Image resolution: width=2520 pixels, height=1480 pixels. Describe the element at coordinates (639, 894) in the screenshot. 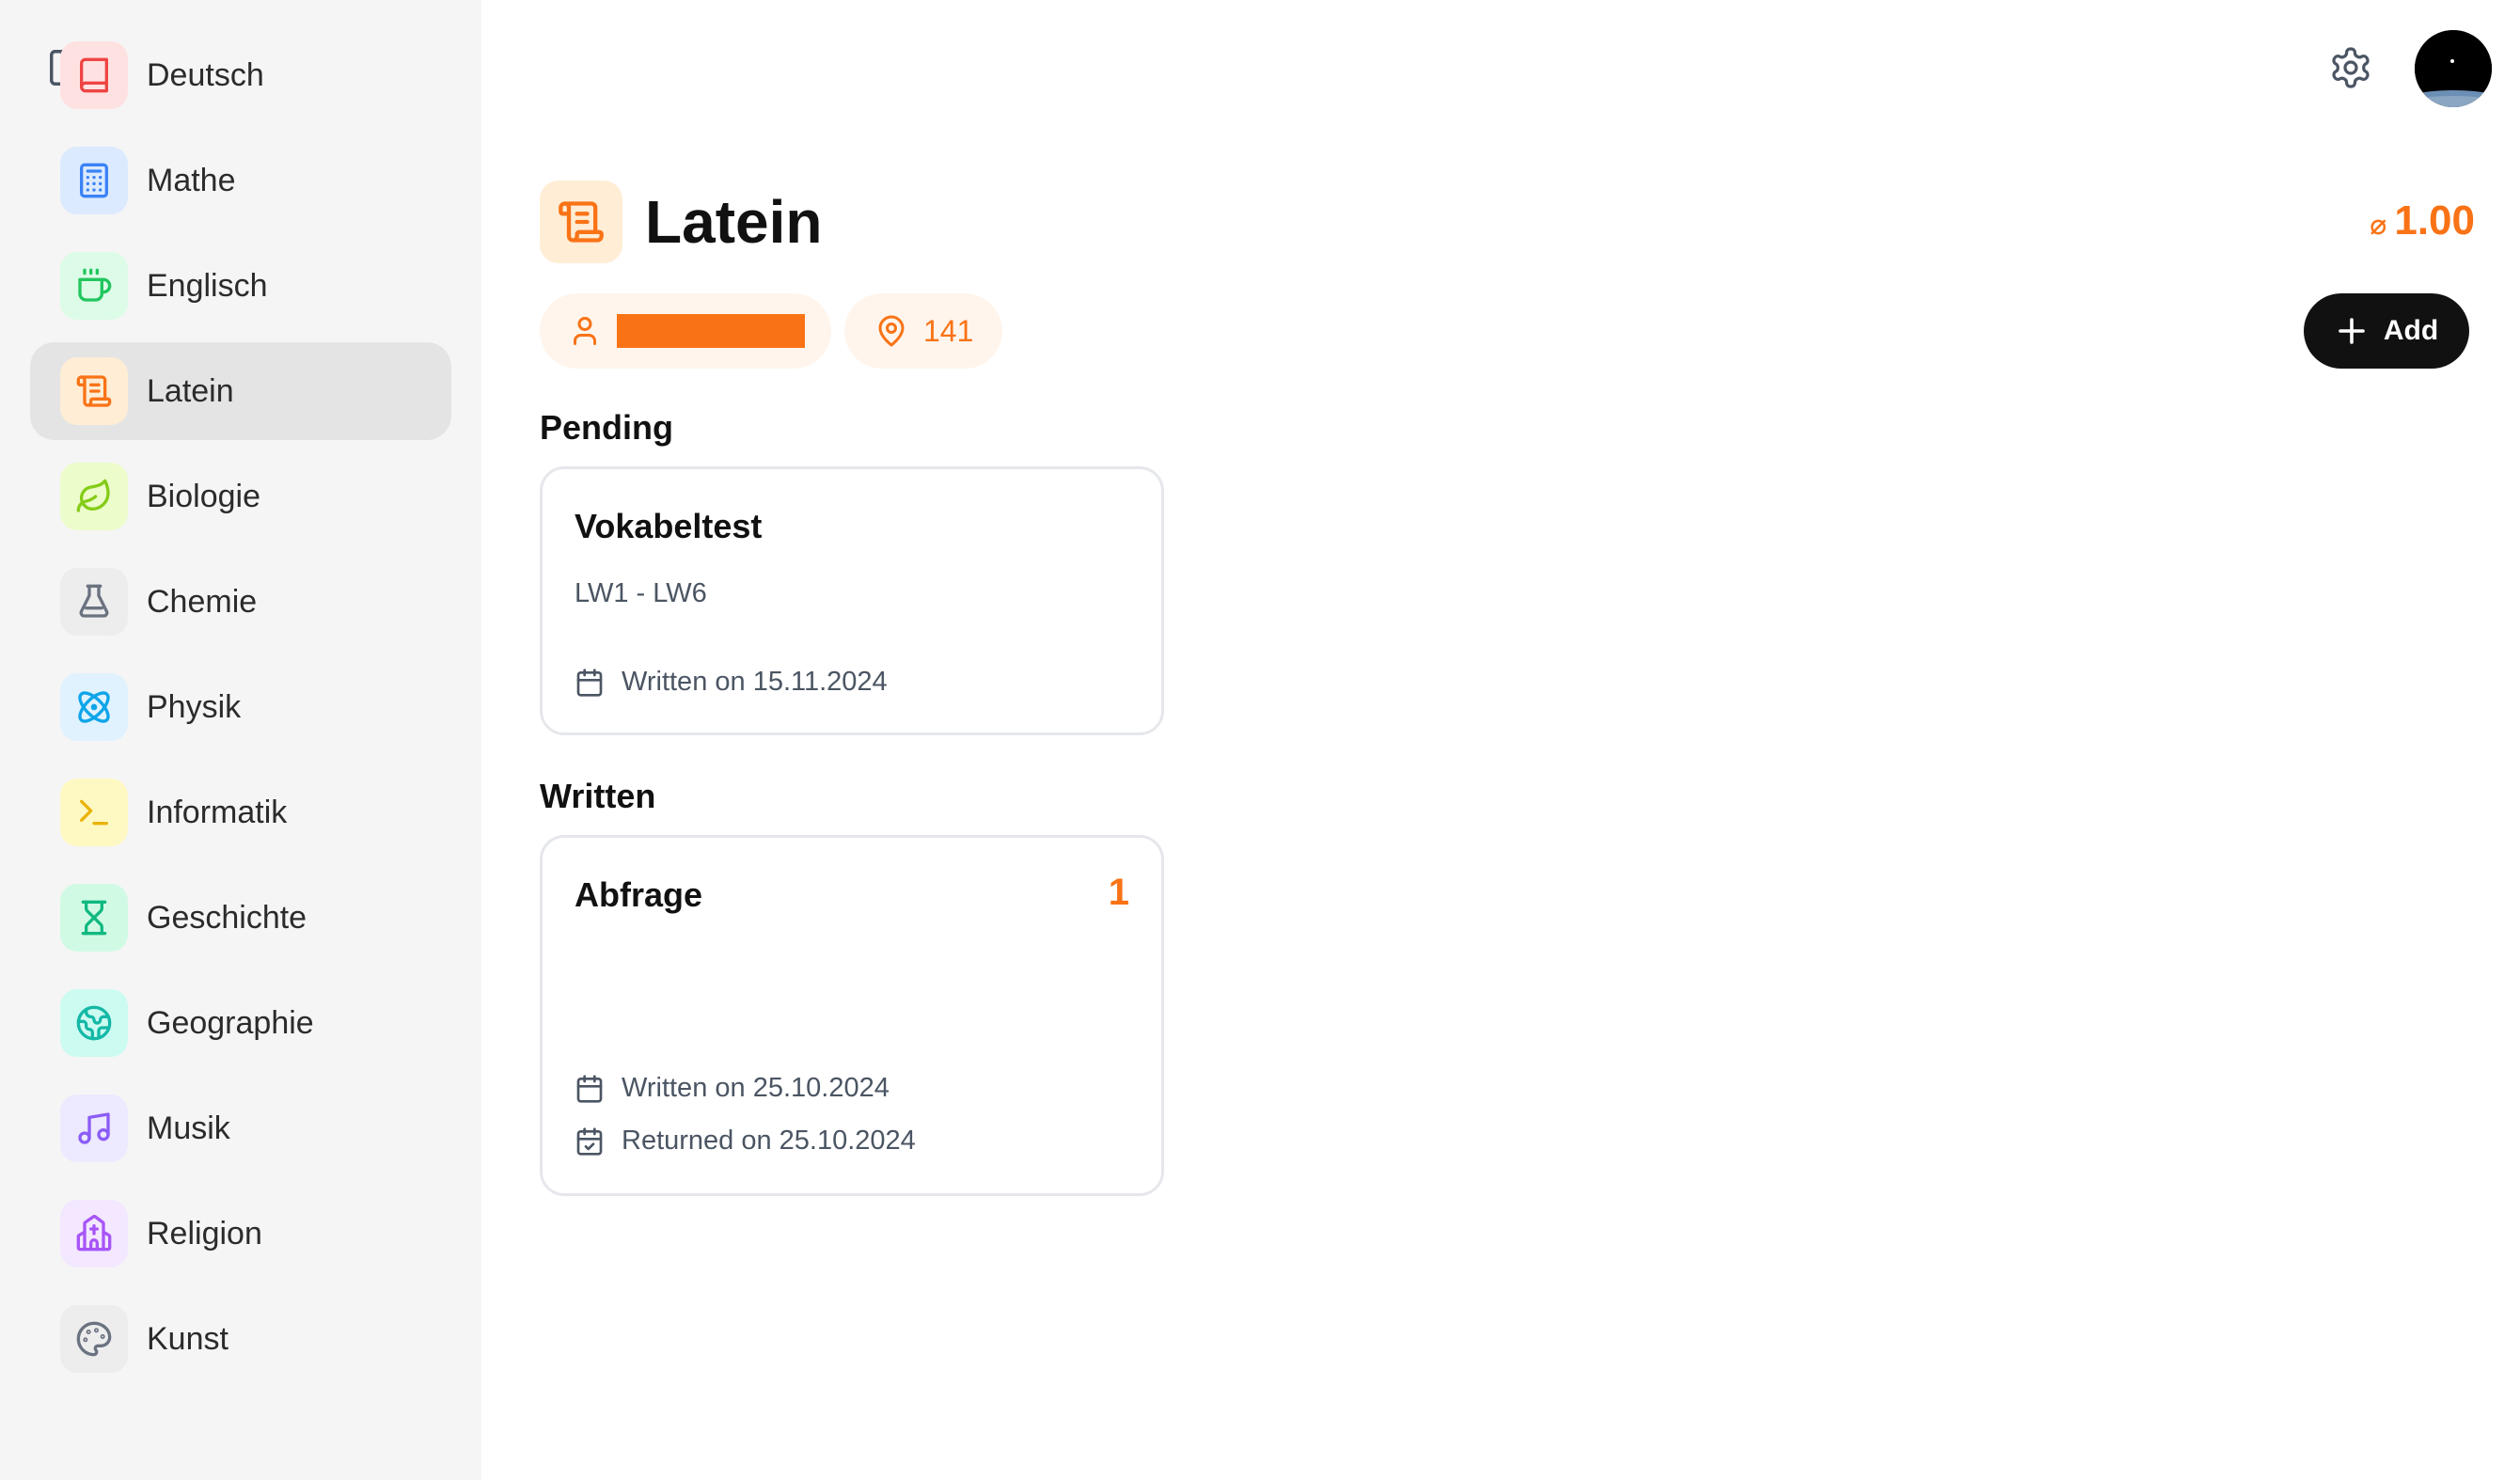

I see `exam-title: Abfrage` at that location.